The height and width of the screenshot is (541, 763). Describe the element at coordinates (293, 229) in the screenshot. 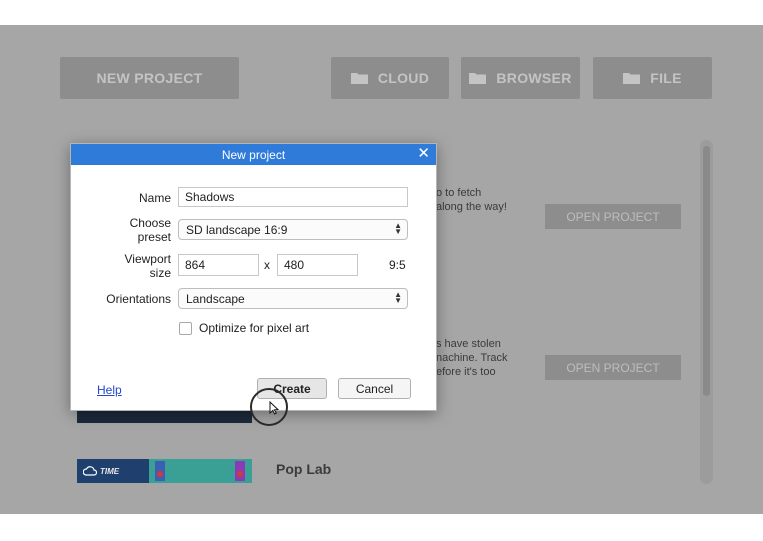

I see `preset-select: SD landscape 16:9 ▲ ▼` at that location.